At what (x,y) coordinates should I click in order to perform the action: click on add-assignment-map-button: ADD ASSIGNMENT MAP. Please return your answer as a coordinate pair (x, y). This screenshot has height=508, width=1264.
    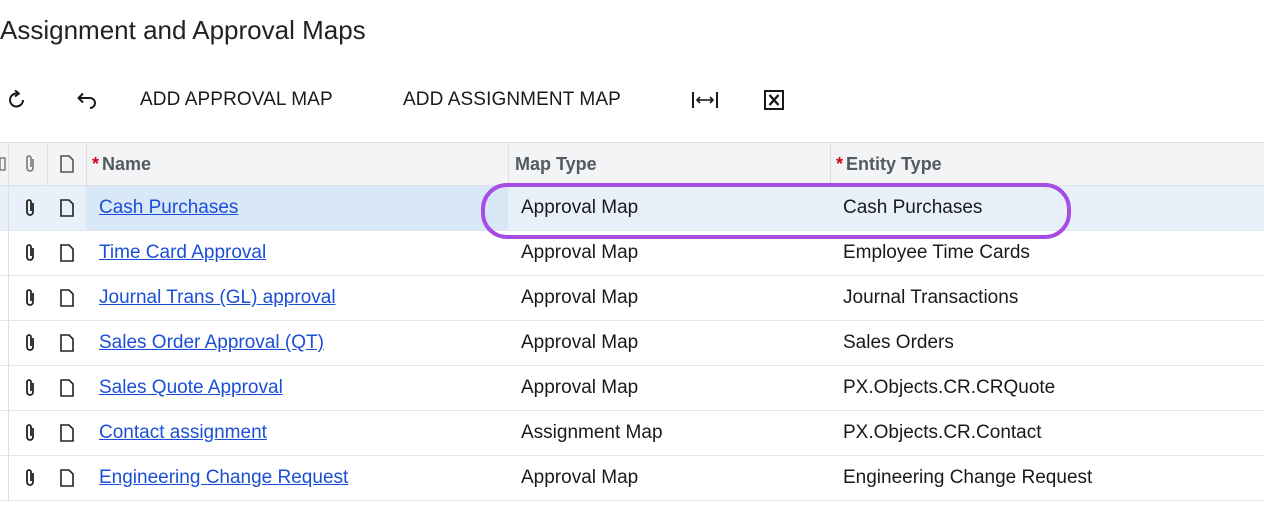
    Looking at the image, I should click on (512, 100).